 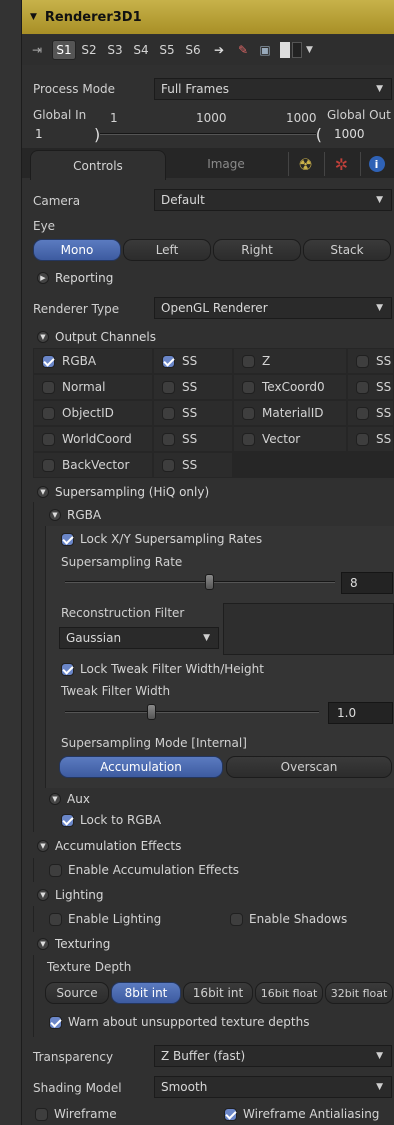 What do you see at coordinates (290, 439) in the screenshot?
I see `channel-vector: Vector` at bounding box center [290, 439].